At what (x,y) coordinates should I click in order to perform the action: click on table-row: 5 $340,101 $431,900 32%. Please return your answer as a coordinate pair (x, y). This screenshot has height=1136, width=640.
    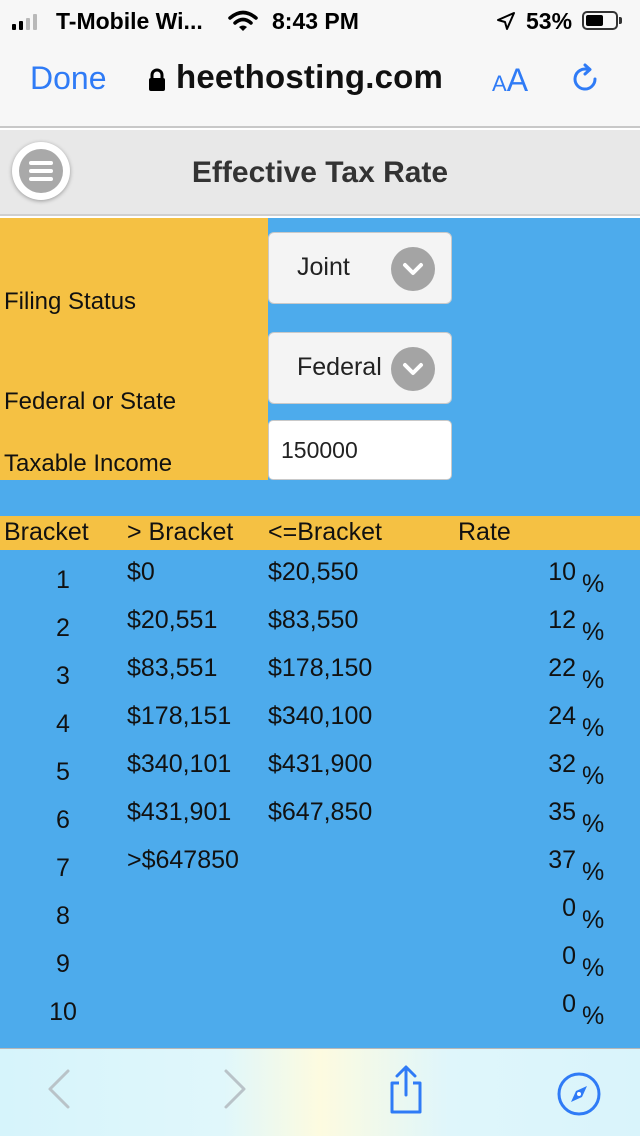
    Looking at the image, I should click on (320, 770).